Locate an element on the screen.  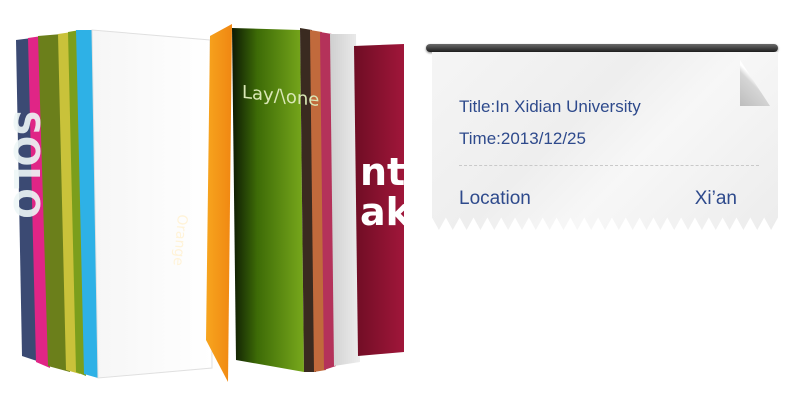
spine-text: SOLO is located at coordinates (25, 164).